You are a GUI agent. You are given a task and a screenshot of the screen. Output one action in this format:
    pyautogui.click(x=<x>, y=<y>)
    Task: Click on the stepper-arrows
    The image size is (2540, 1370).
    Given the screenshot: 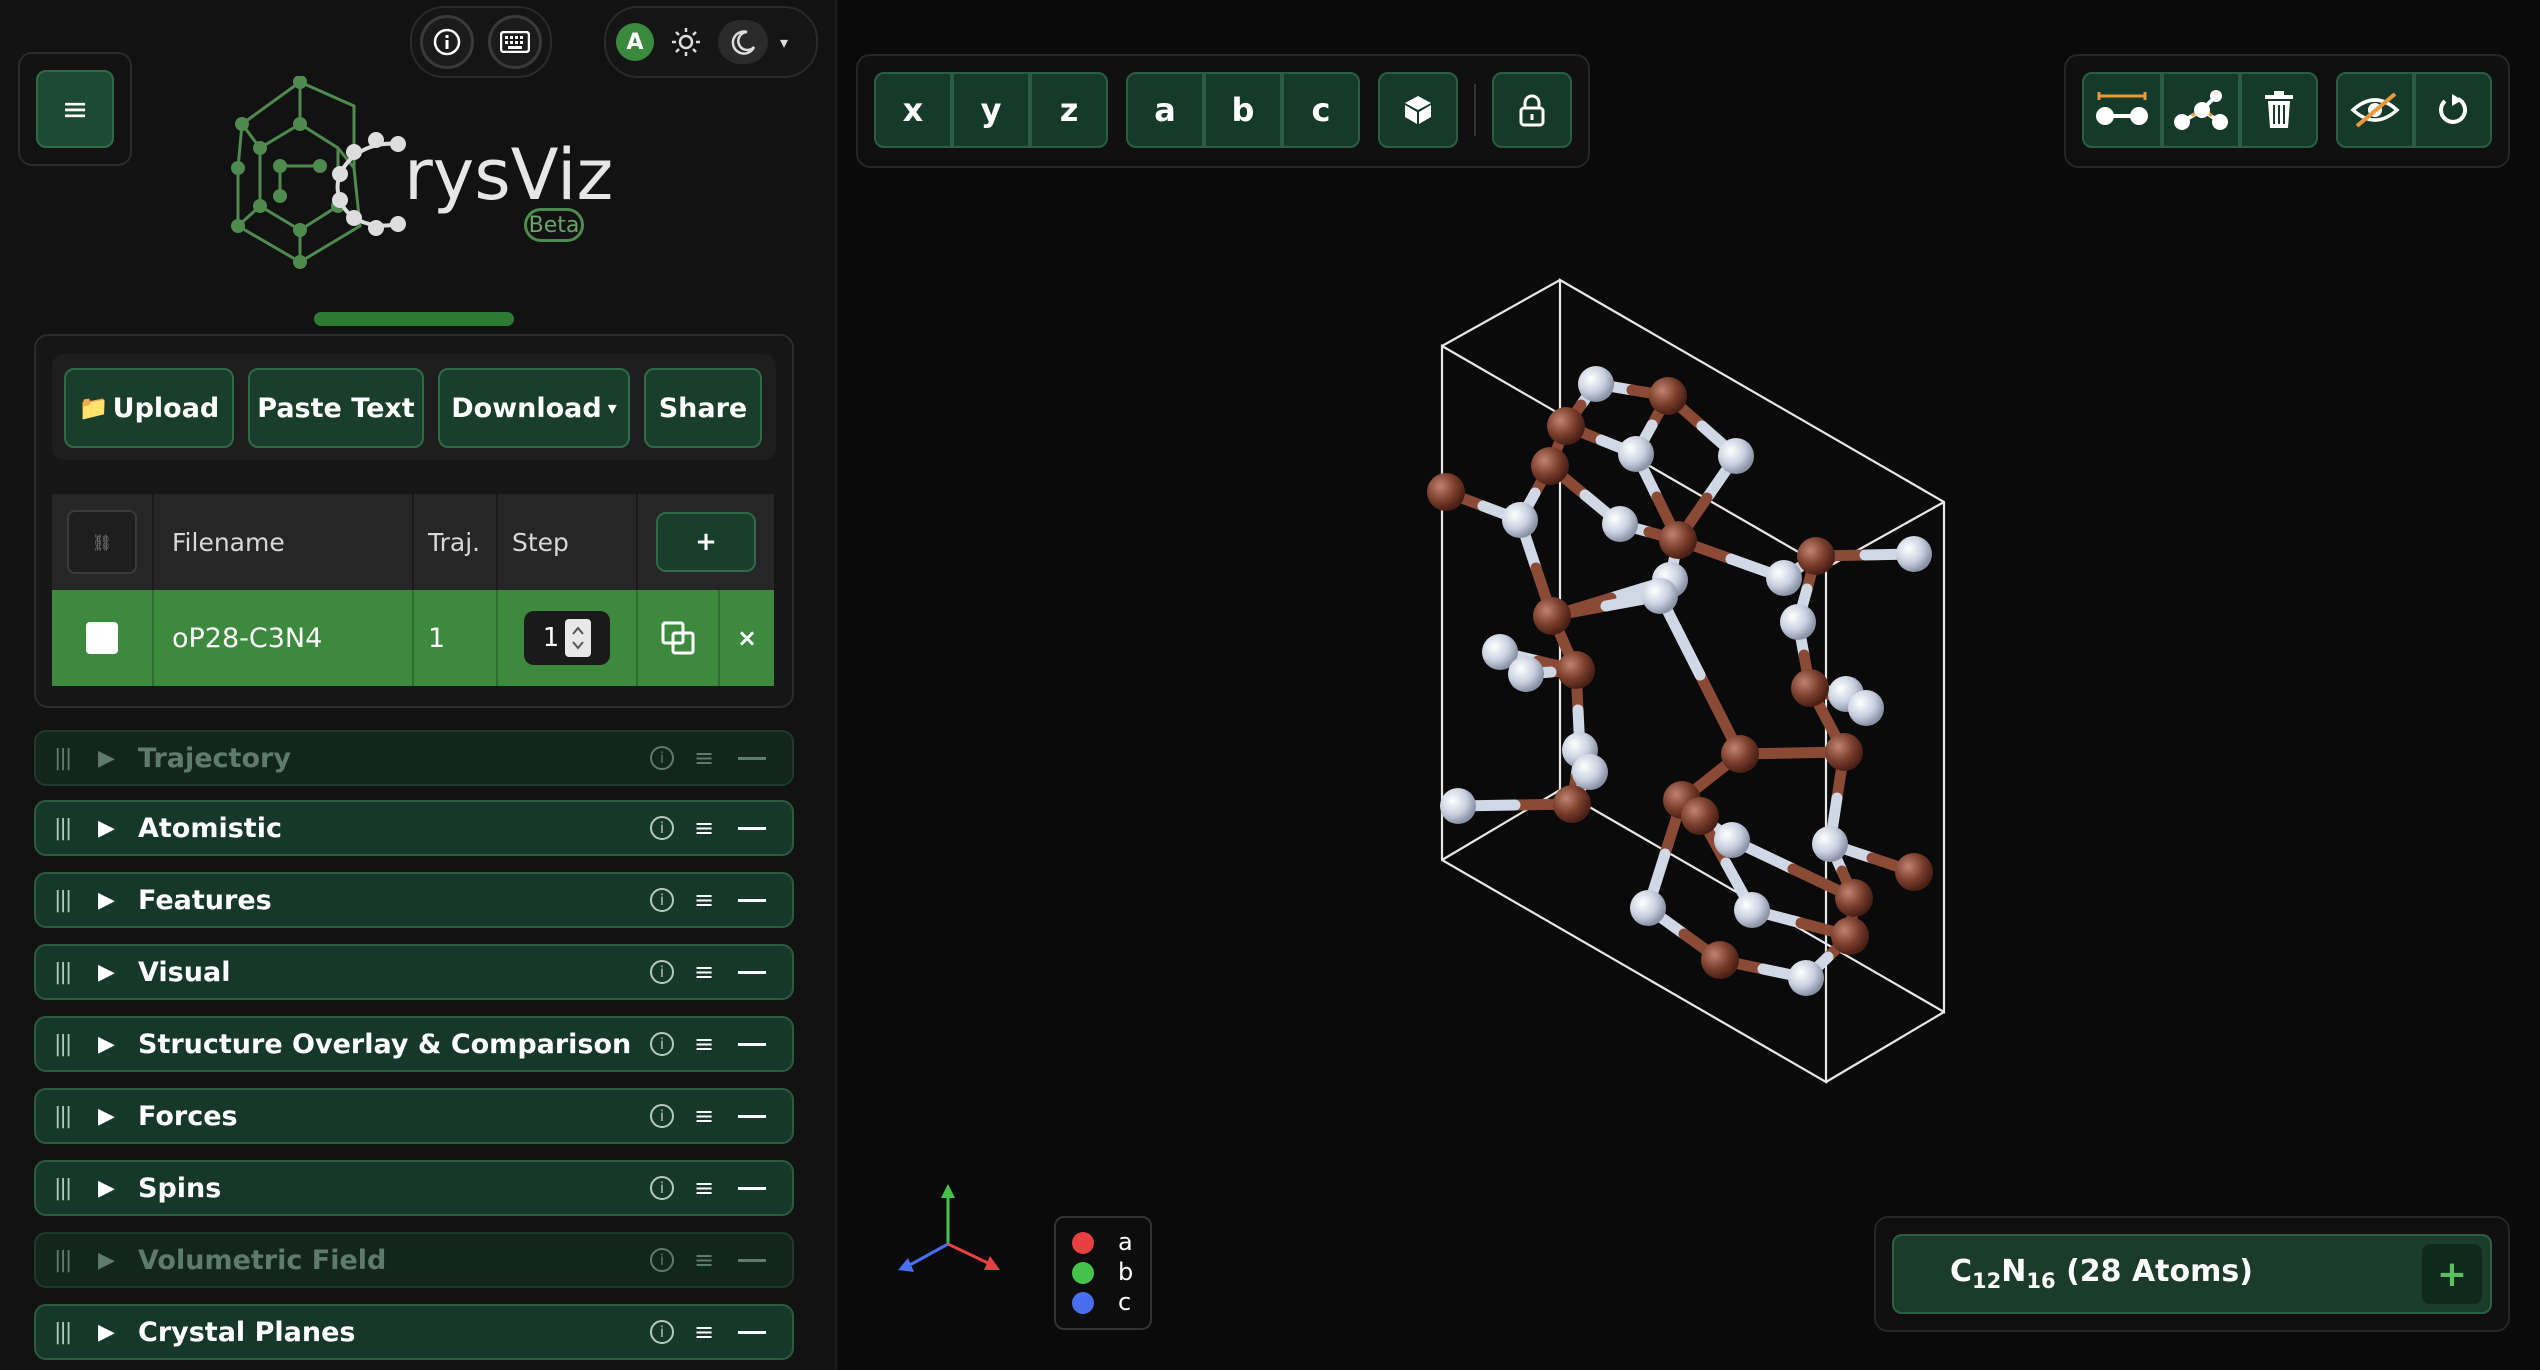 What is the action you would take?
    pyautogui.click(x=578, y=638)
    